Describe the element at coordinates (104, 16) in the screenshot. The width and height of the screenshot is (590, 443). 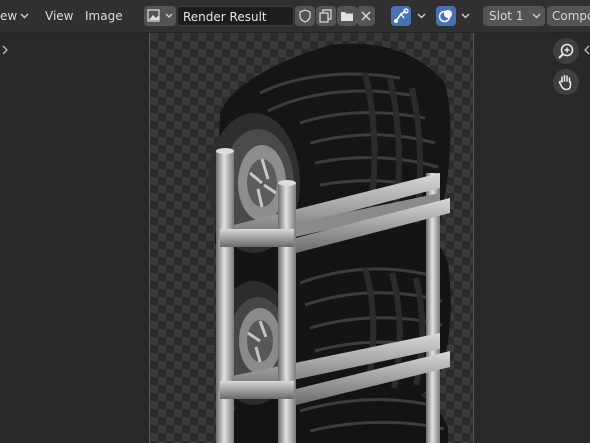
I see `menu-image: Image` at that location.